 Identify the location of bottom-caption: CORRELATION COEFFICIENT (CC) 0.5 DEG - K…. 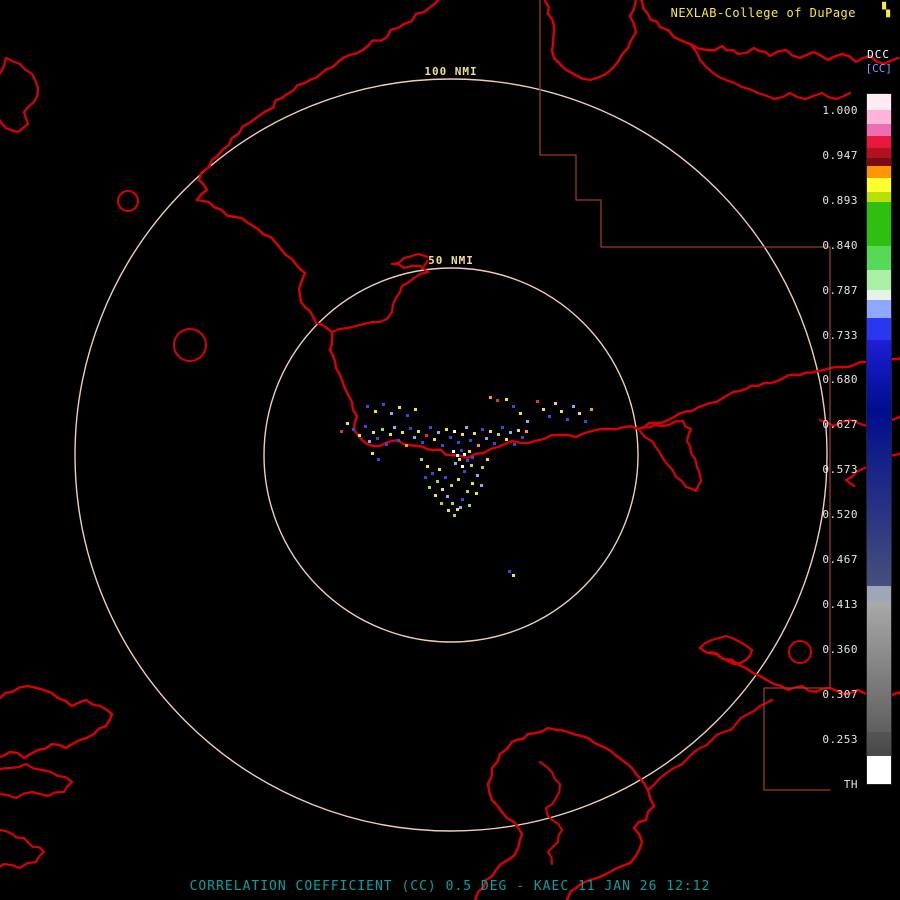
(450, 886).